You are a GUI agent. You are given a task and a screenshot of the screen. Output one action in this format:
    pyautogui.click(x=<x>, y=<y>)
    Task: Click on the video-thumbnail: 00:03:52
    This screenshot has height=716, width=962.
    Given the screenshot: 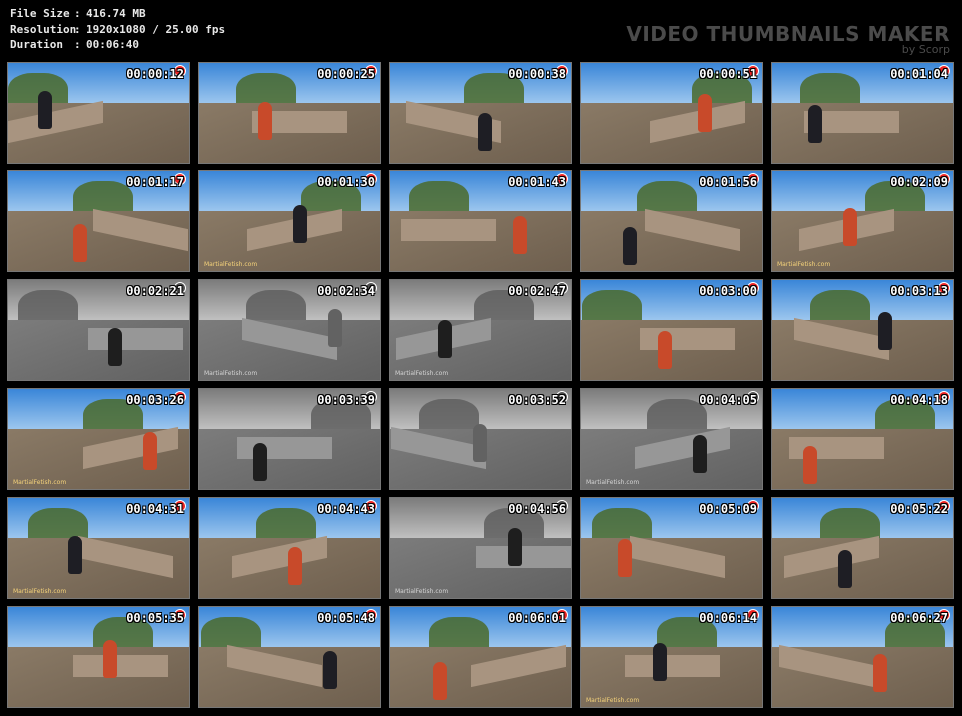 What is the action you would take?
    pyautogui.click(x=480, y=439)
    